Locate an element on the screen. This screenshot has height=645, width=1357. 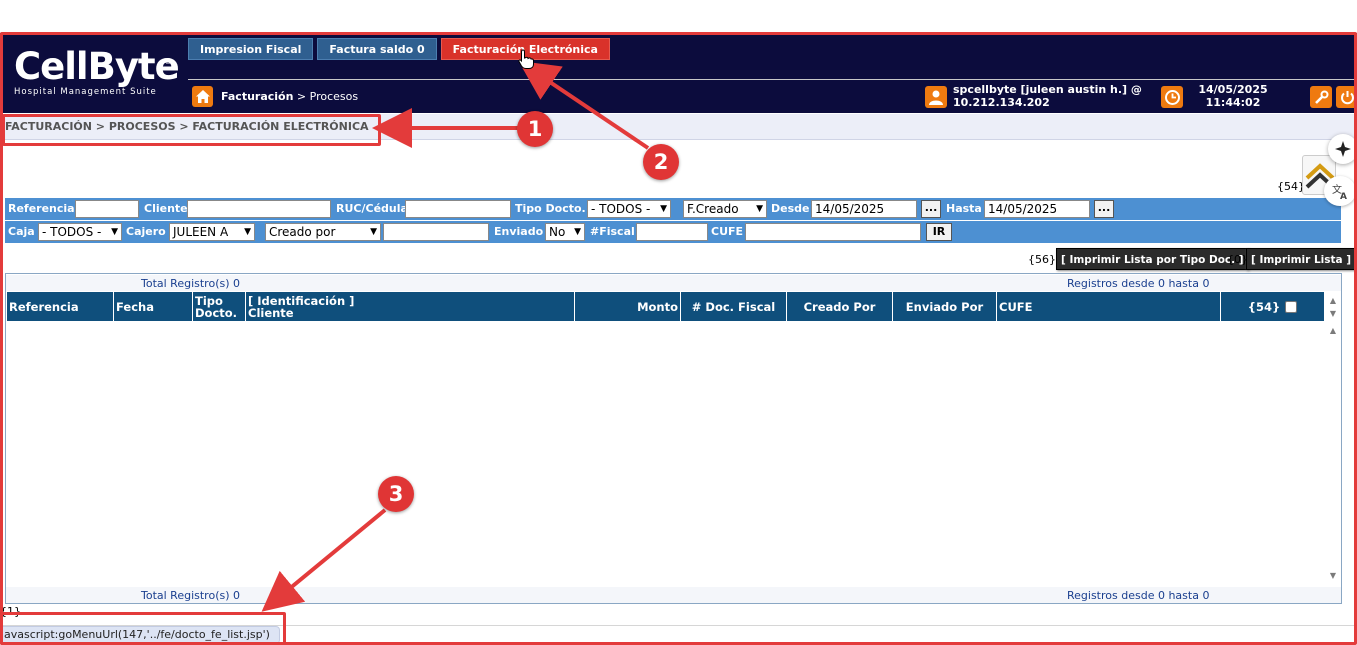
annotation-breadcrumb-box is located at coordinates (191, 130).